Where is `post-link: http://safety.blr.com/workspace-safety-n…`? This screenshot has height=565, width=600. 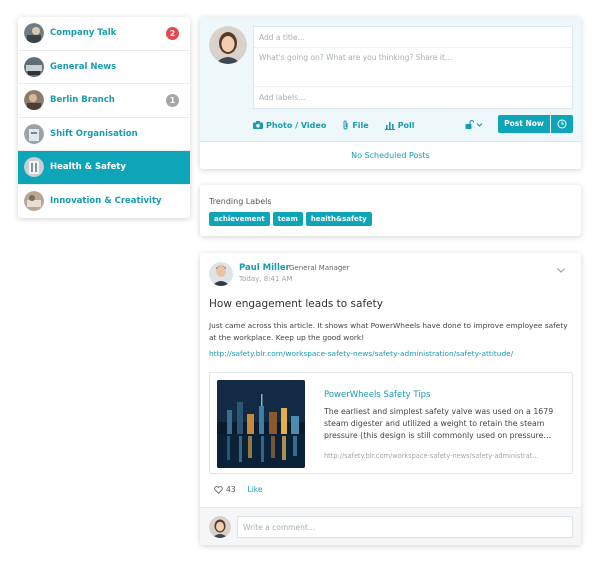 post-link: http://safety.blr.com/workspace-safety-n… is located at coordinates (361, 353).